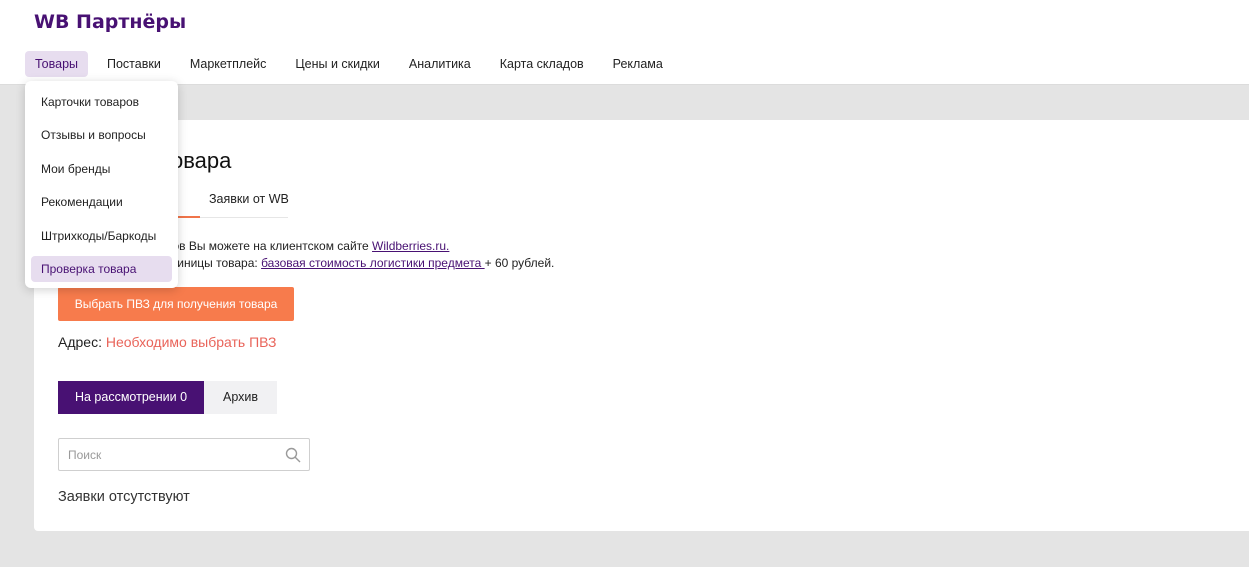 The image size is (1249, 567). I want to click on search-box, so click(184, 454).